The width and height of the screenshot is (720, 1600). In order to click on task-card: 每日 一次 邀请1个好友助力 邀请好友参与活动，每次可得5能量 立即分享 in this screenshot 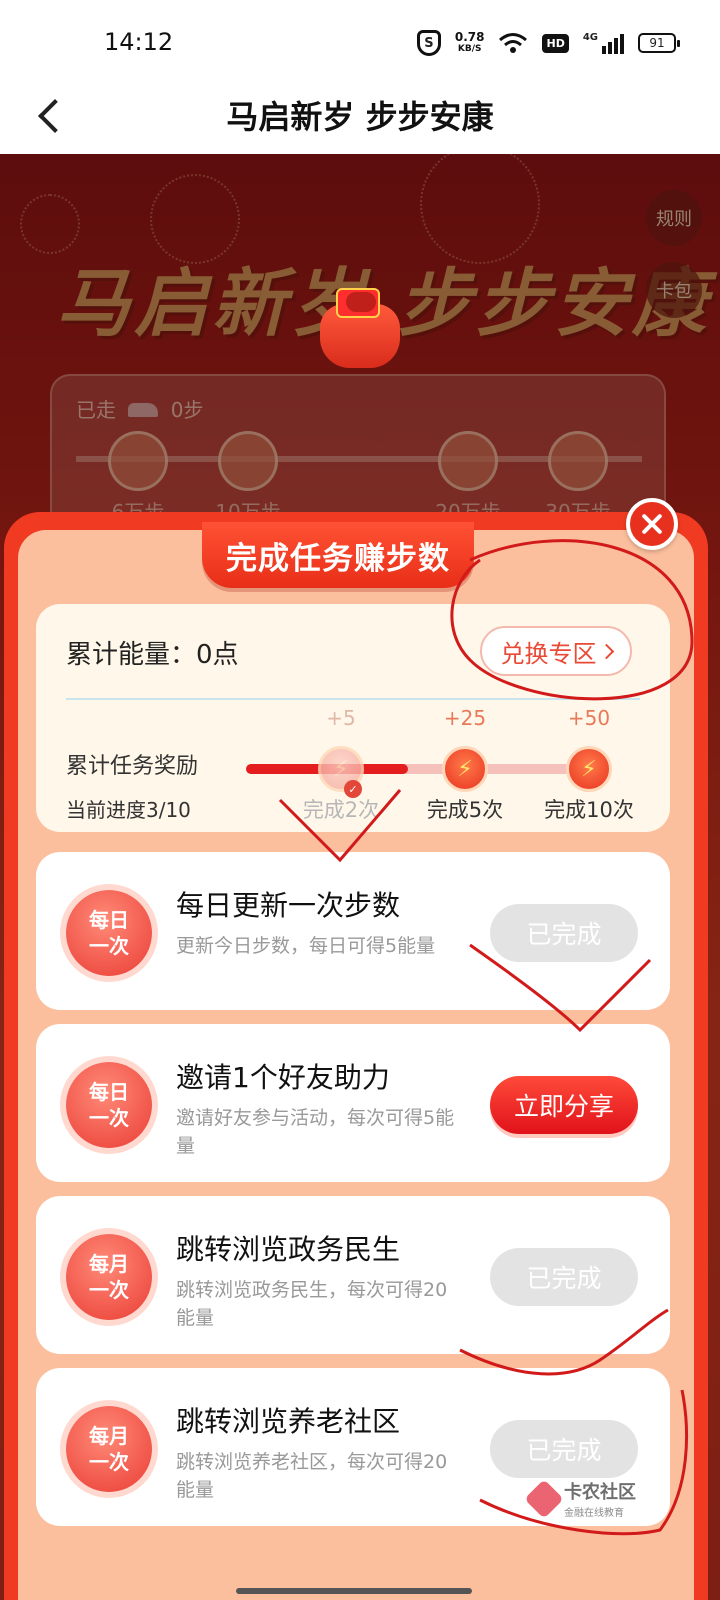, I will do `click(353, 1103)`.